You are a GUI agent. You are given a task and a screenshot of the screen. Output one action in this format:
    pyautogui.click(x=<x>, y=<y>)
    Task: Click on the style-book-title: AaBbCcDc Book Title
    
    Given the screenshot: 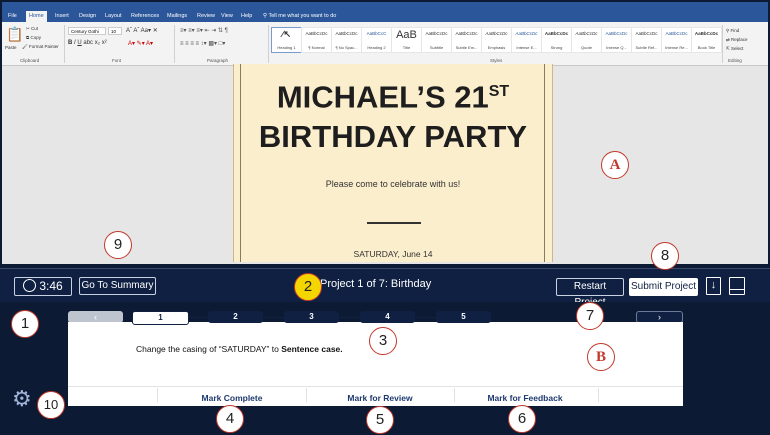 What is the action you would take?
    pyautogui.click(x=706, y=40)
    